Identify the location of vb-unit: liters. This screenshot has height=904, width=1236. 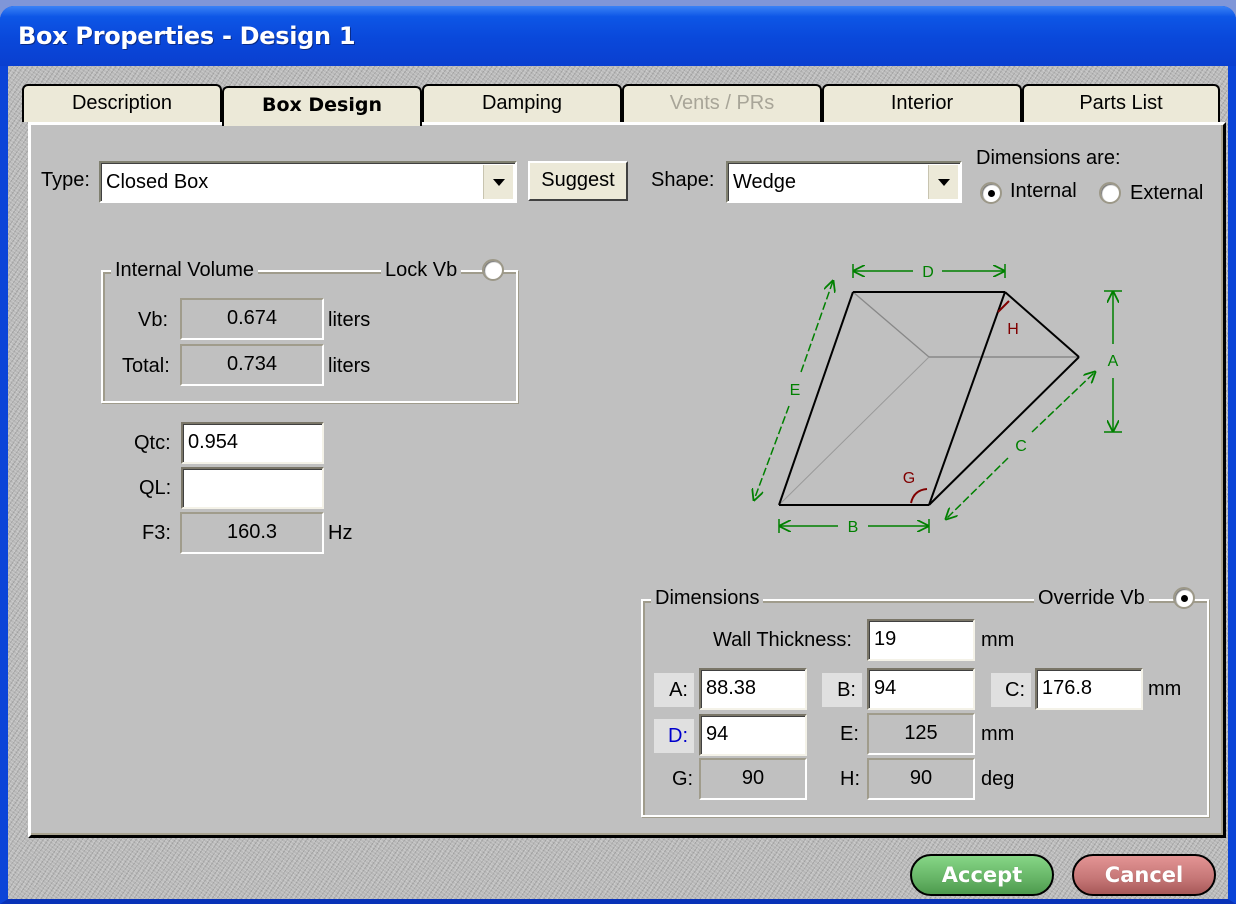
(349, 320).